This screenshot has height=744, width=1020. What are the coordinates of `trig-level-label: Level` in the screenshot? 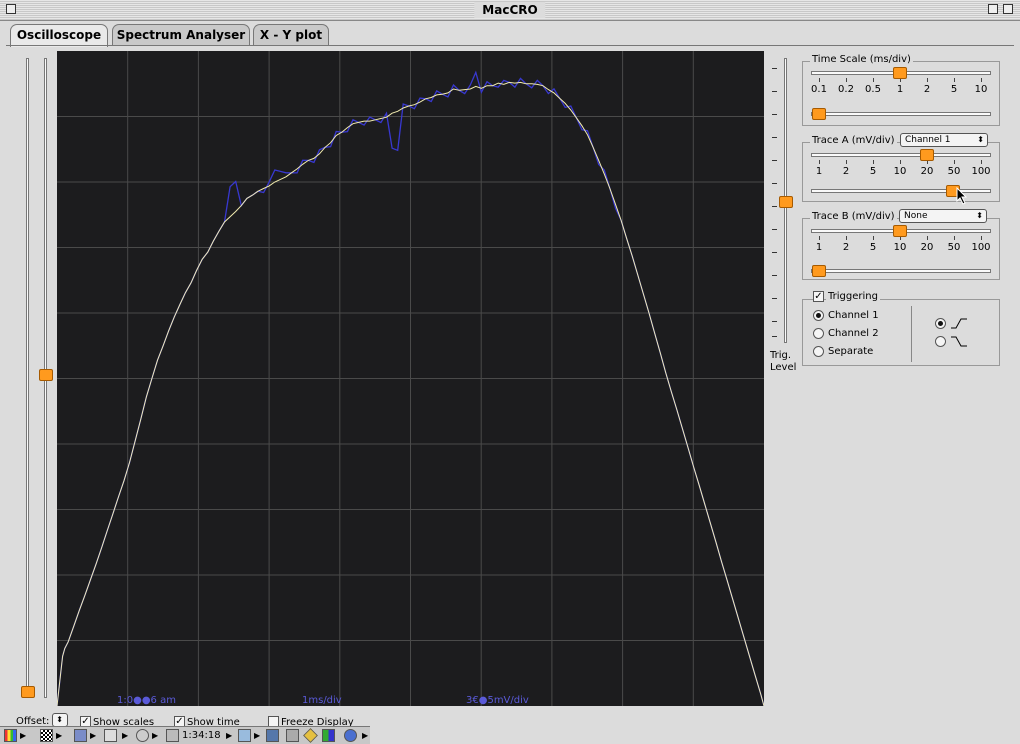 It's located at (783, 367).